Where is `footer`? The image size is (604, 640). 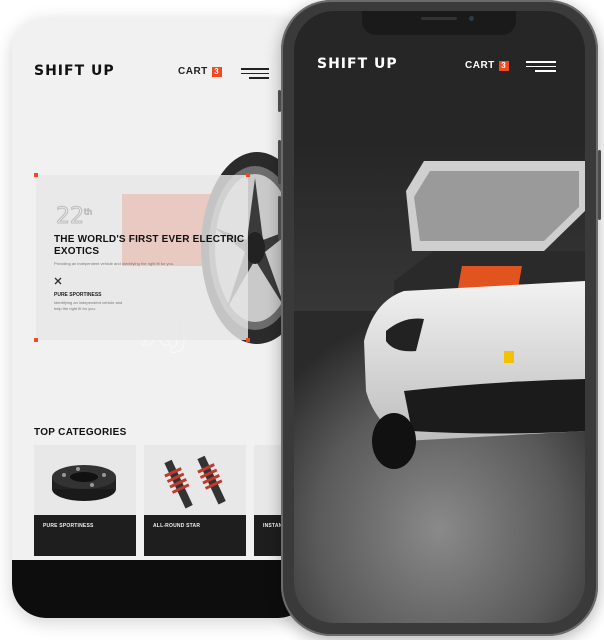 footer is located at coordinates (162, 589).